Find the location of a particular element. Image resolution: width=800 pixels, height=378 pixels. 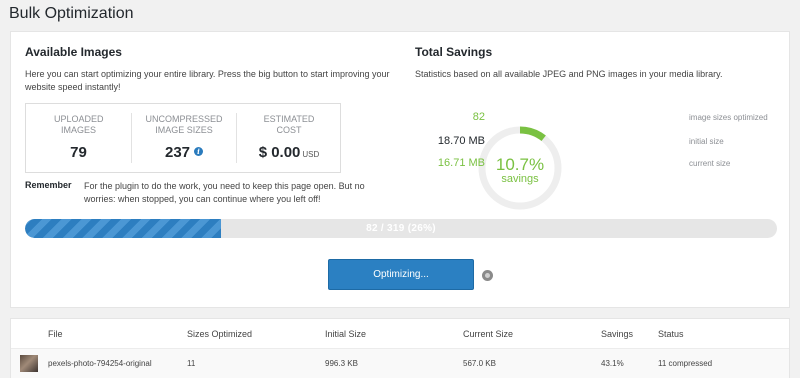

cell-status: 11 compressed is located at coordinates (685, 363).